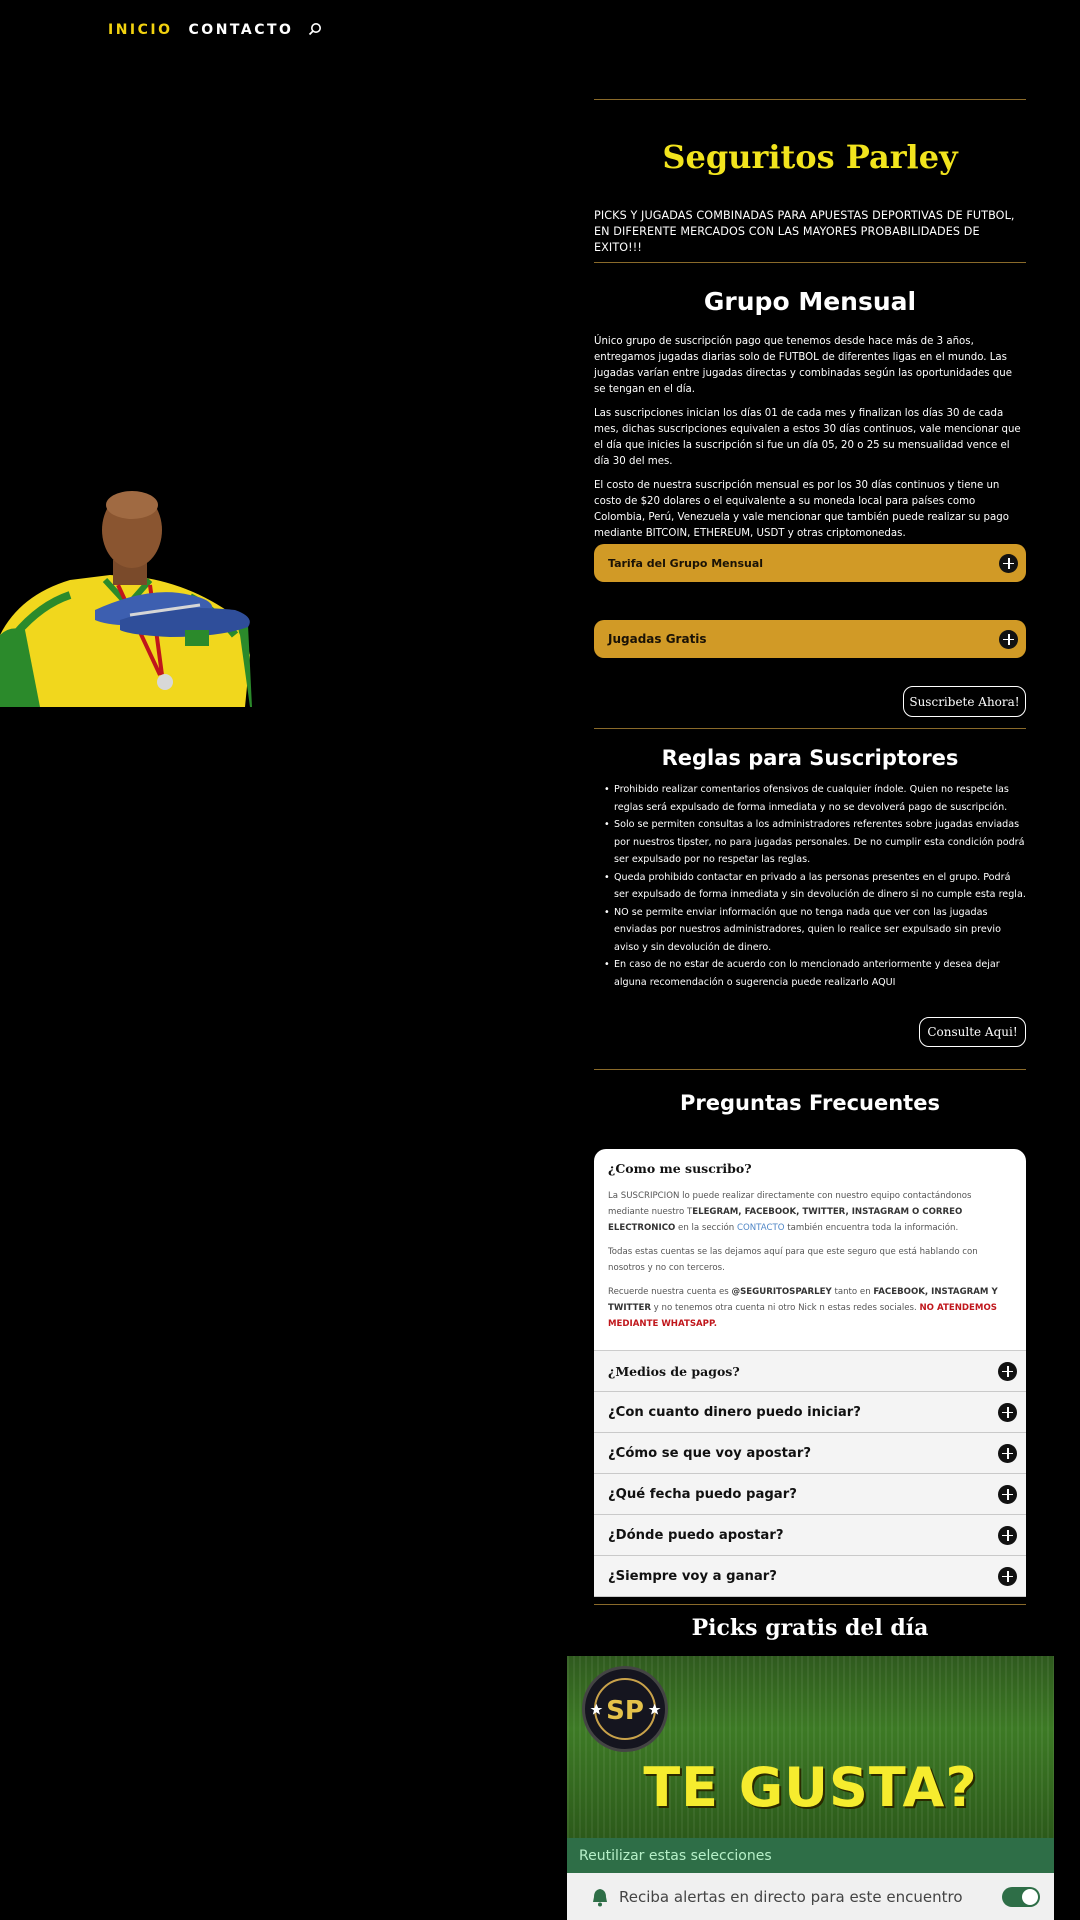  I want to click on faq-item-dinero: ¿Con cuanto dinero puedo iniciar?, so click(810, 1412).